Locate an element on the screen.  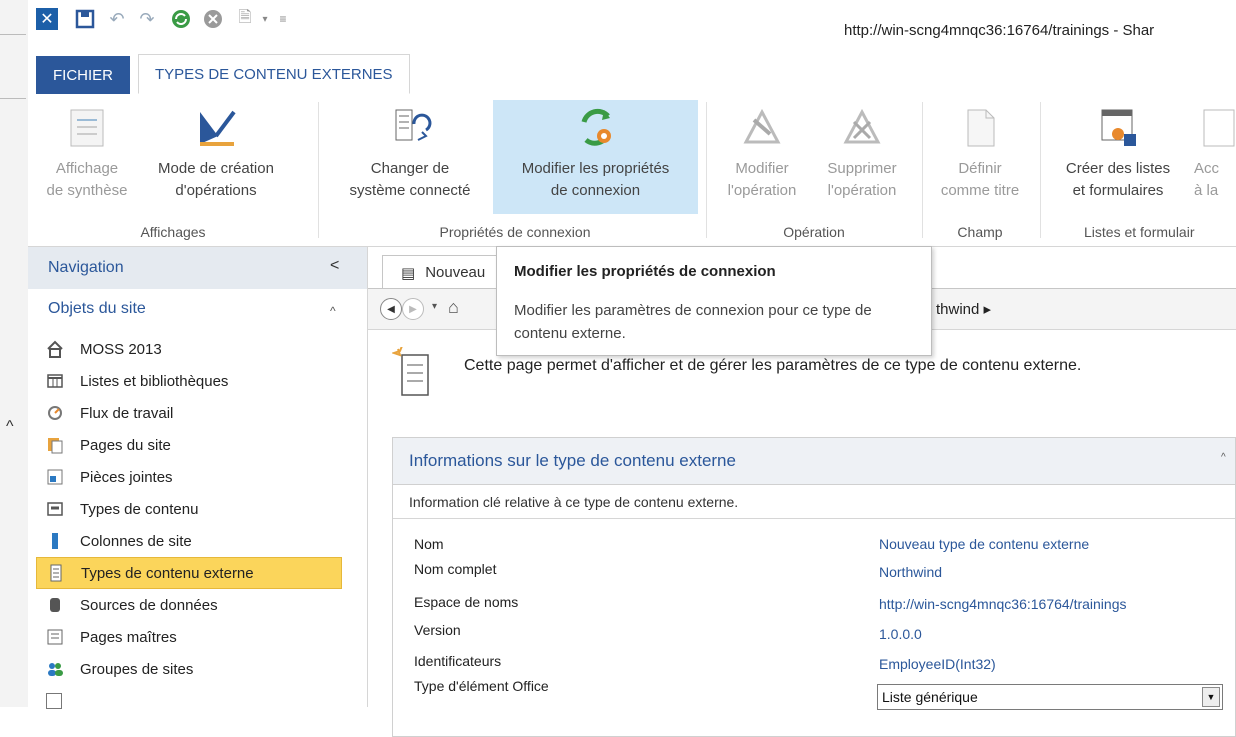
nav-item-site-groups: Groupes de sites is located at coordinates (189, 669).